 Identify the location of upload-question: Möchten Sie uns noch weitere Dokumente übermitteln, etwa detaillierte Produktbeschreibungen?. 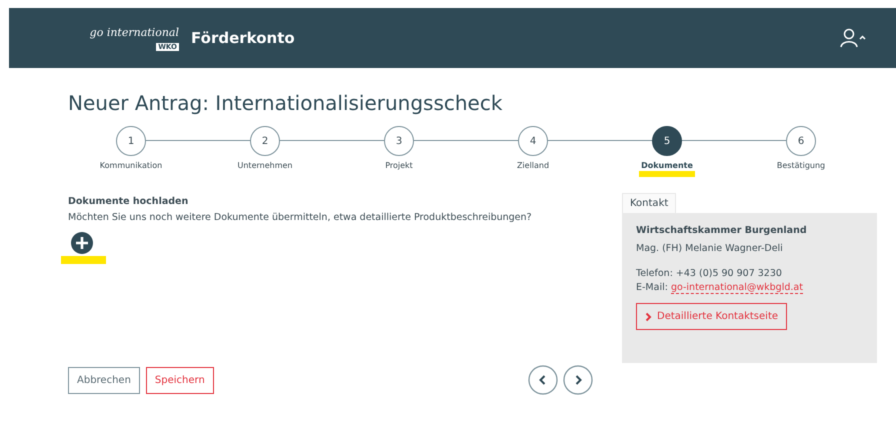
(300, 217).